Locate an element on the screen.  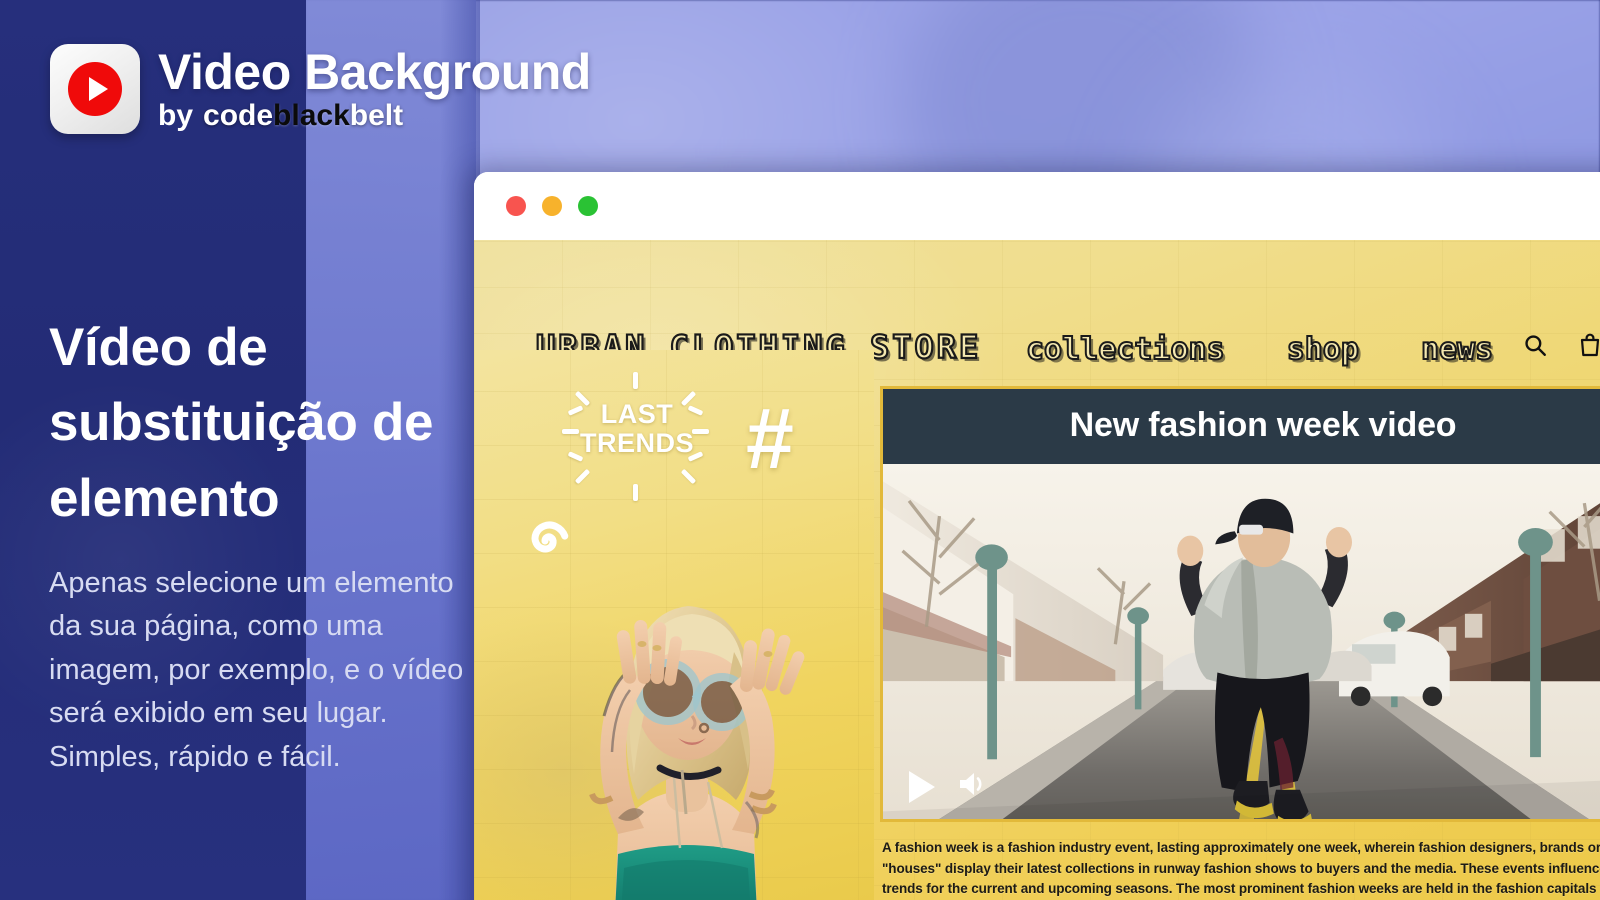
video-controls is located at coordinates (949, 786).